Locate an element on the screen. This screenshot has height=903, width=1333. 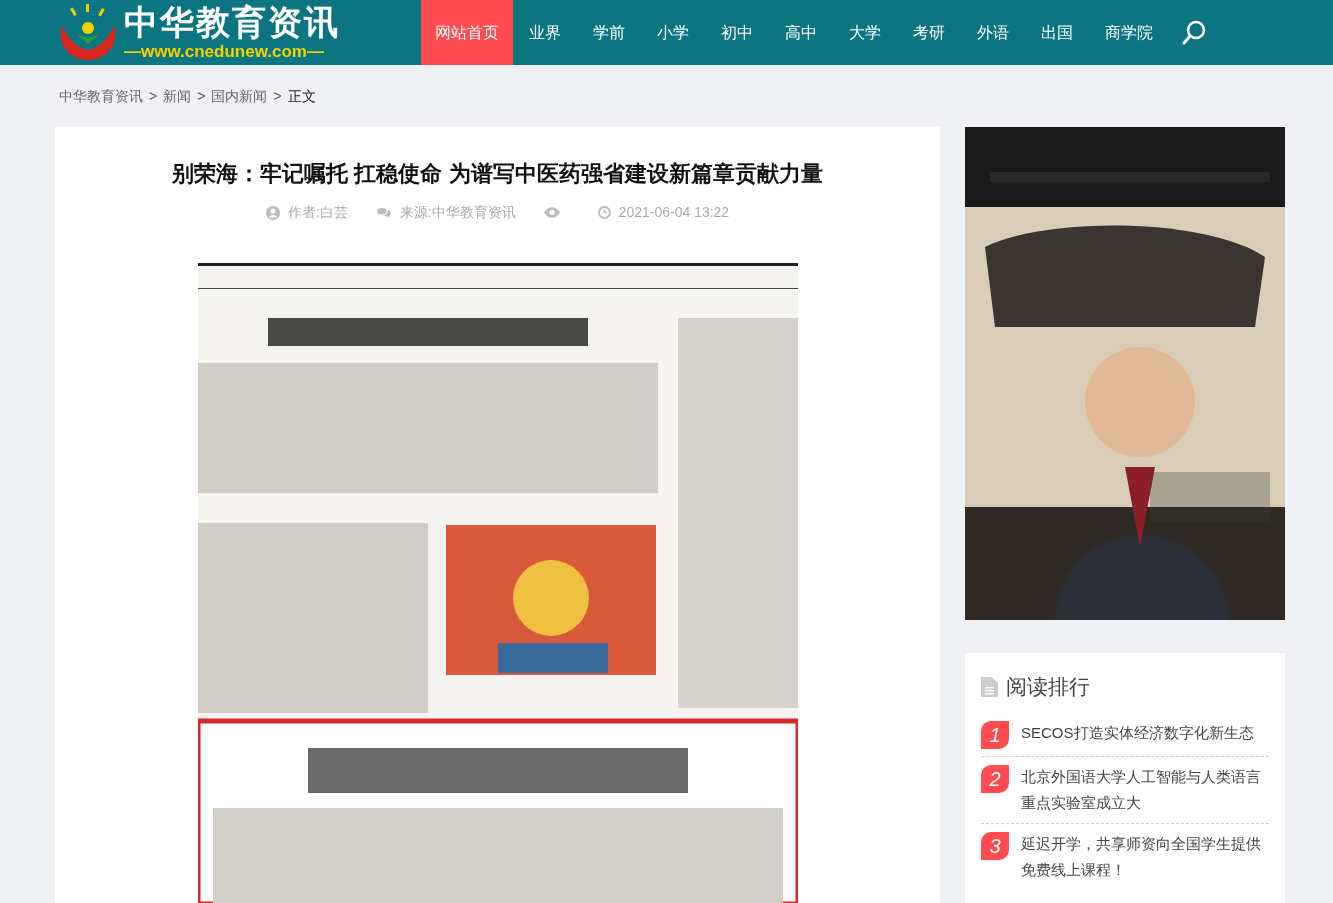
breadcrumb-link: 中华教育资讯 is located at coordinates (101, 96).